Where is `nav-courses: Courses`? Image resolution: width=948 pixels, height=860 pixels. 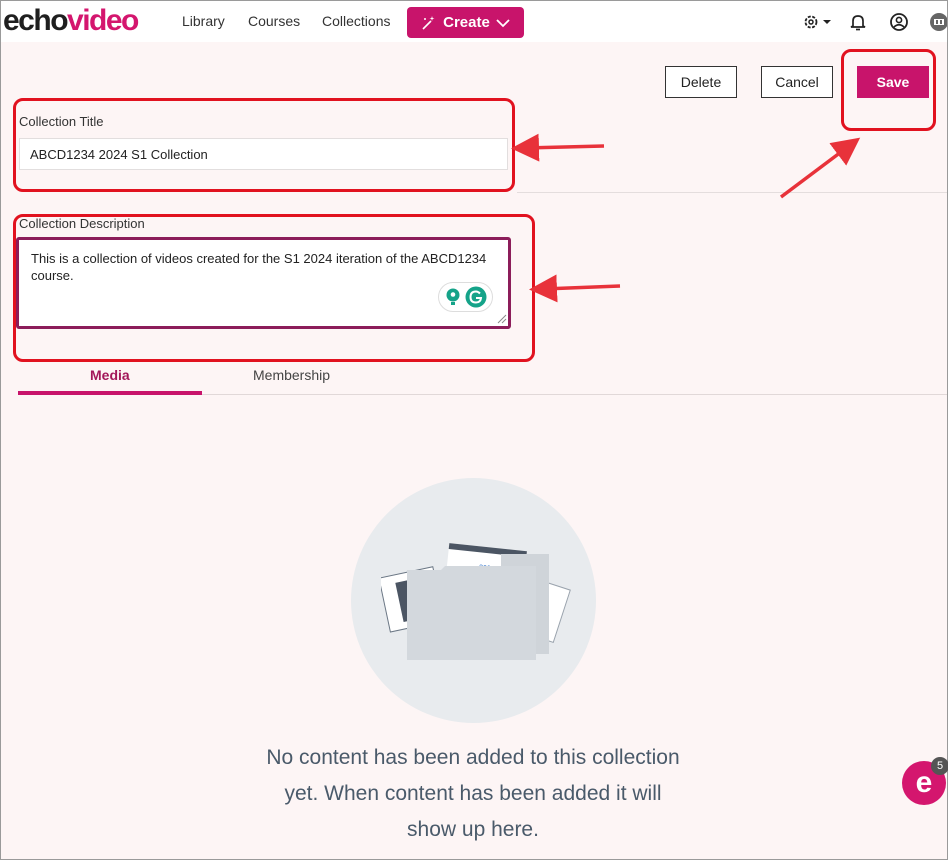
nav-courses: Courses is located at coordinates (274, 21).